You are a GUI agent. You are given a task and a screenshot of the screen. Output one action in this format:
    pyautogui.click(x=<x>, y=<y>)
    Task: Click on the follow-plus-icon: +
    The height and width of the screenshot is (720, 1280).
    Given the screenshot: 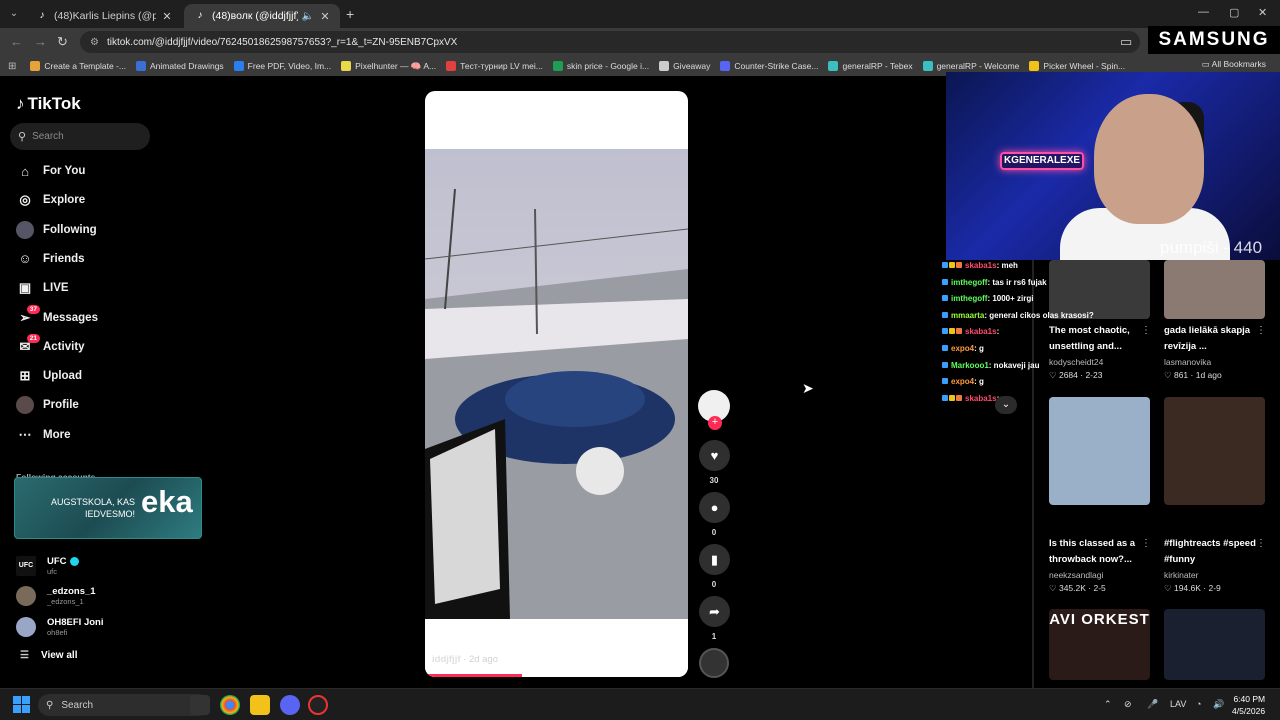 What is the action you would take?
    pyautogui.click(x=715, y=423)
    